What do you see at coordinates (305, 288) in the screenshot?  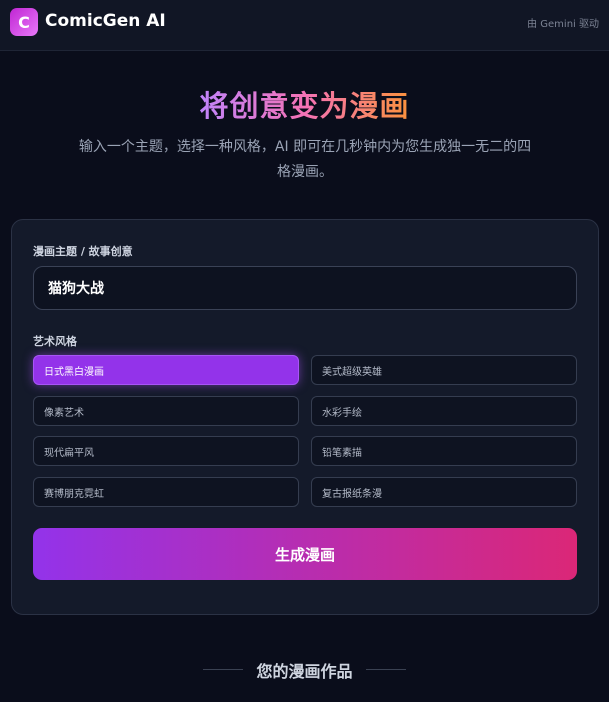 I see `topic-input` at bounding box center [305, 288].